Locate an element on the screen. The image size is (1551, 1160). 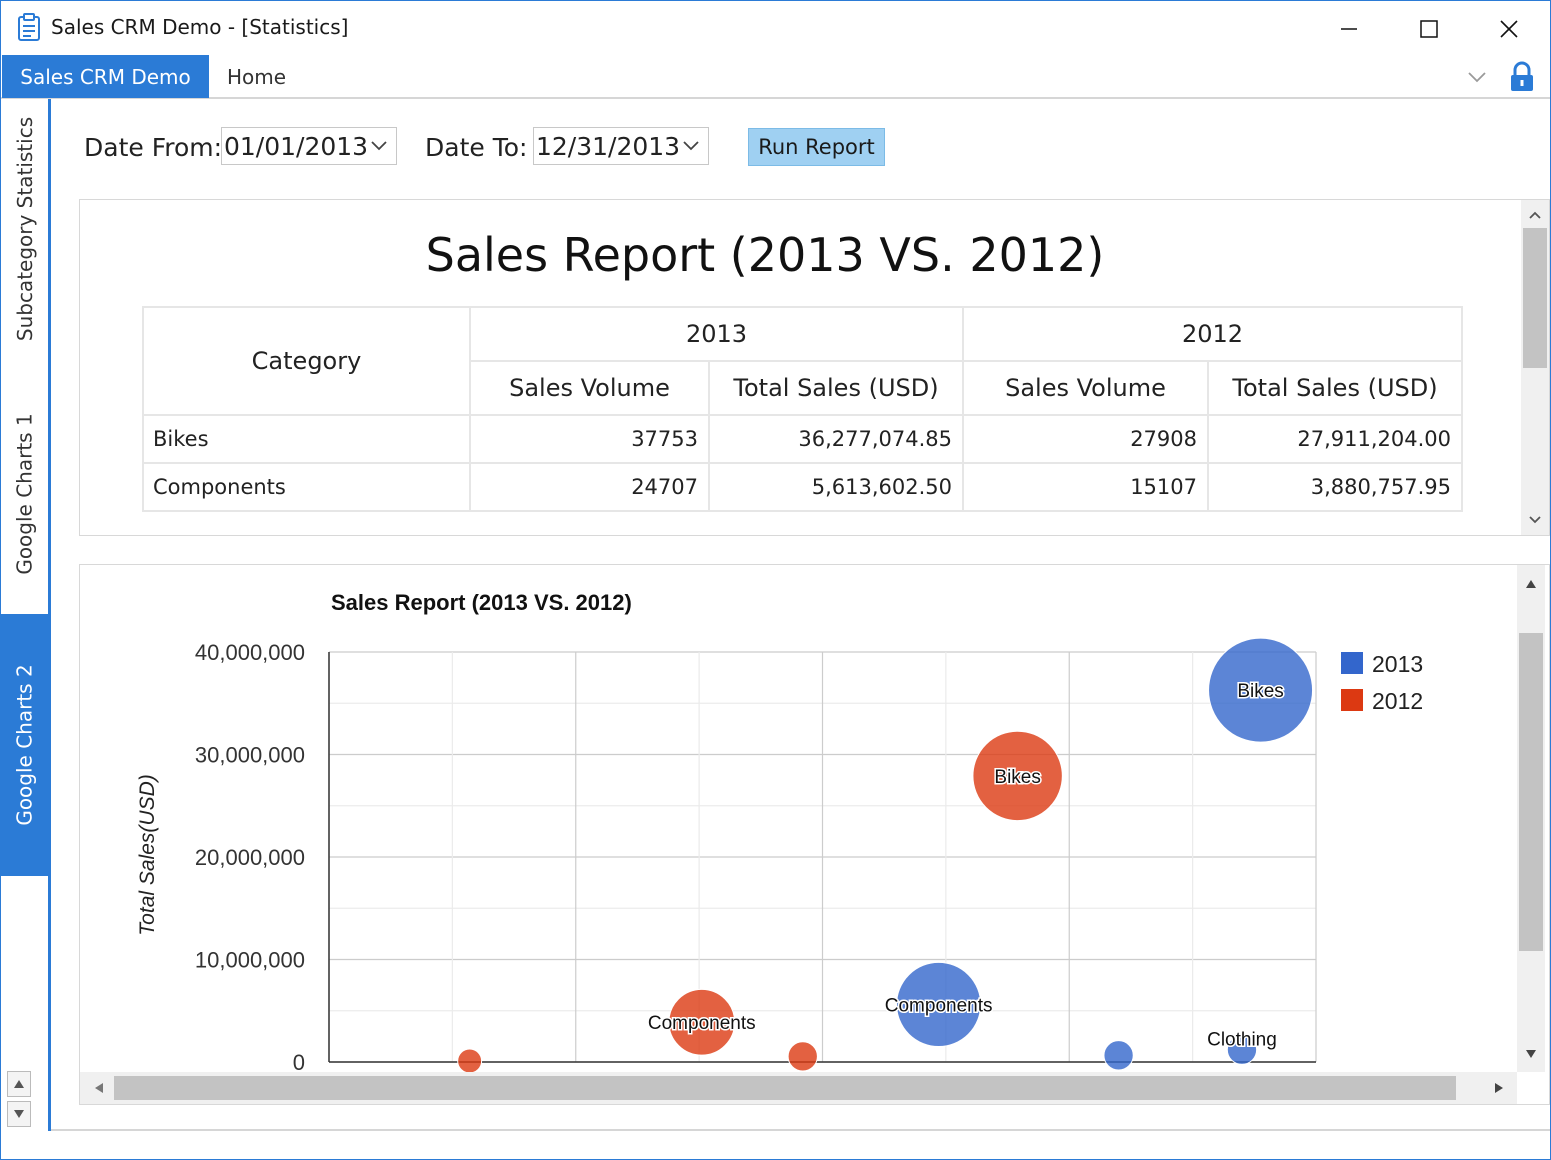
chart-legend: 2013 2012 is located at coordinates (1382, 682).